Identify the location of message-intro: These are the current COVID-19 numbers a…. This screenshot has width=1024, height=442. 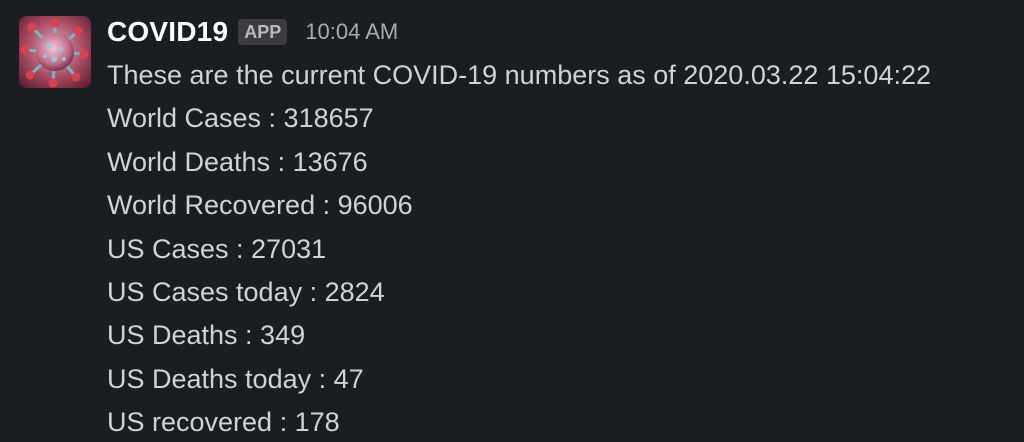
(519, 75).